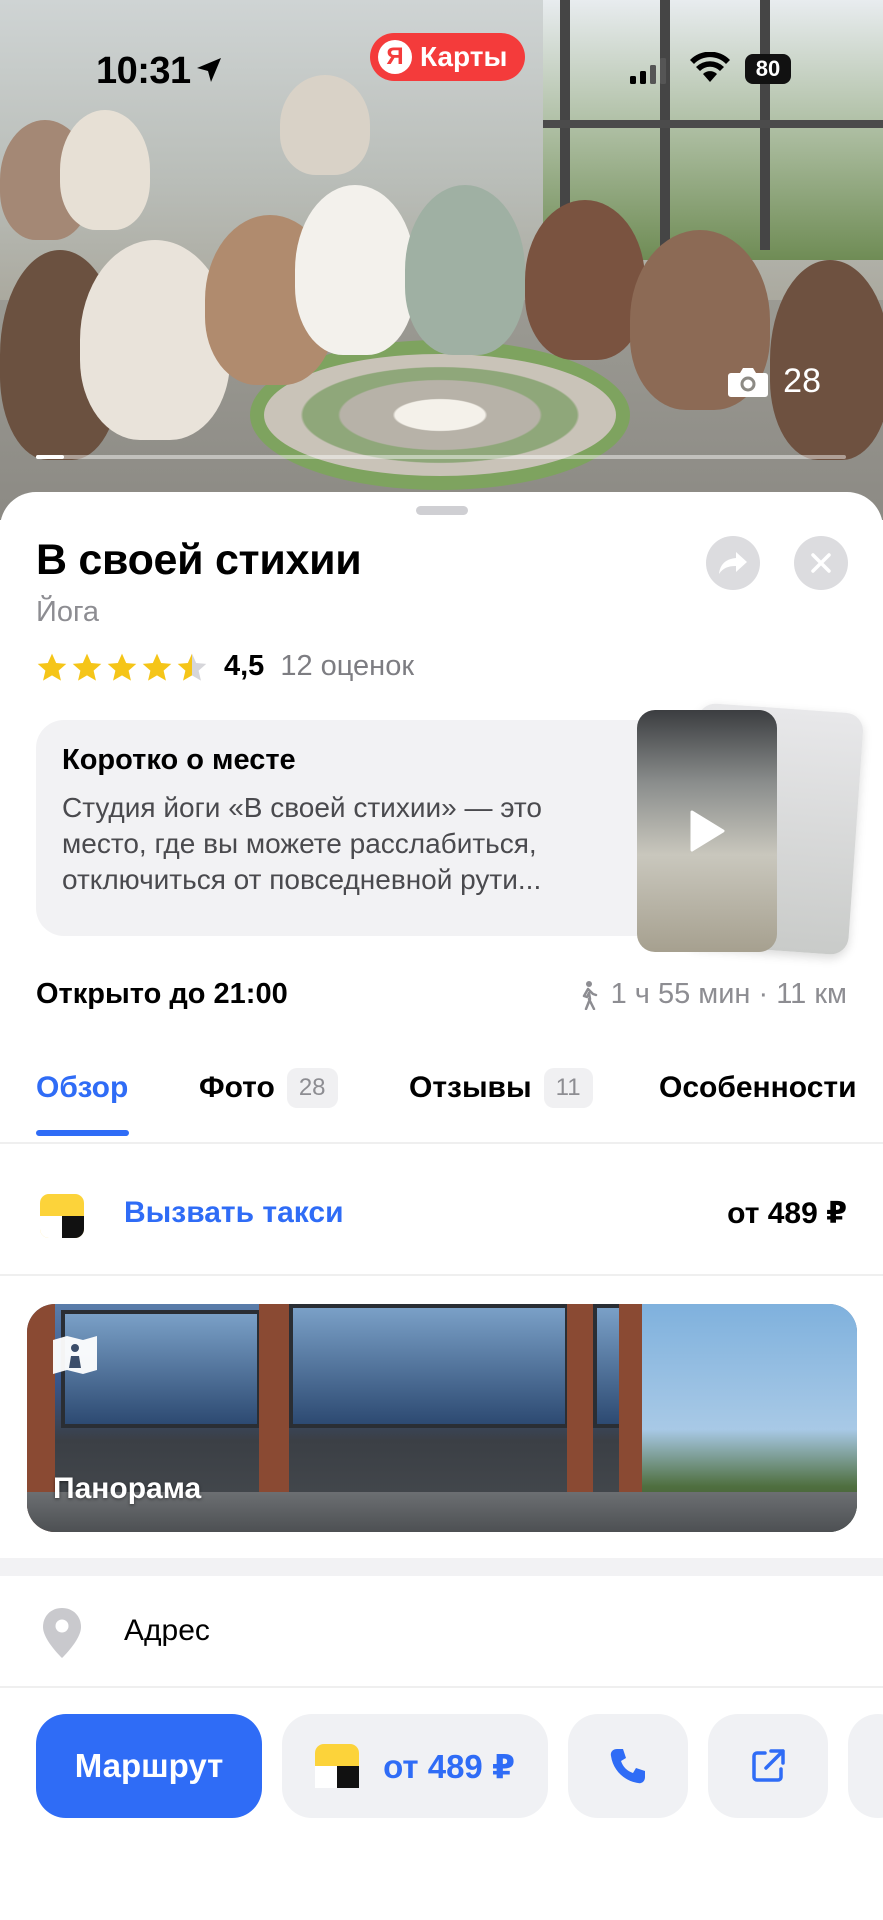 This screenshot has height=1920, width=883. What do you see at coordinates (234, 1212) in the screenshot?
I see `call-taxi-label: Вызвать такси` at bounding box center [234, 1212].